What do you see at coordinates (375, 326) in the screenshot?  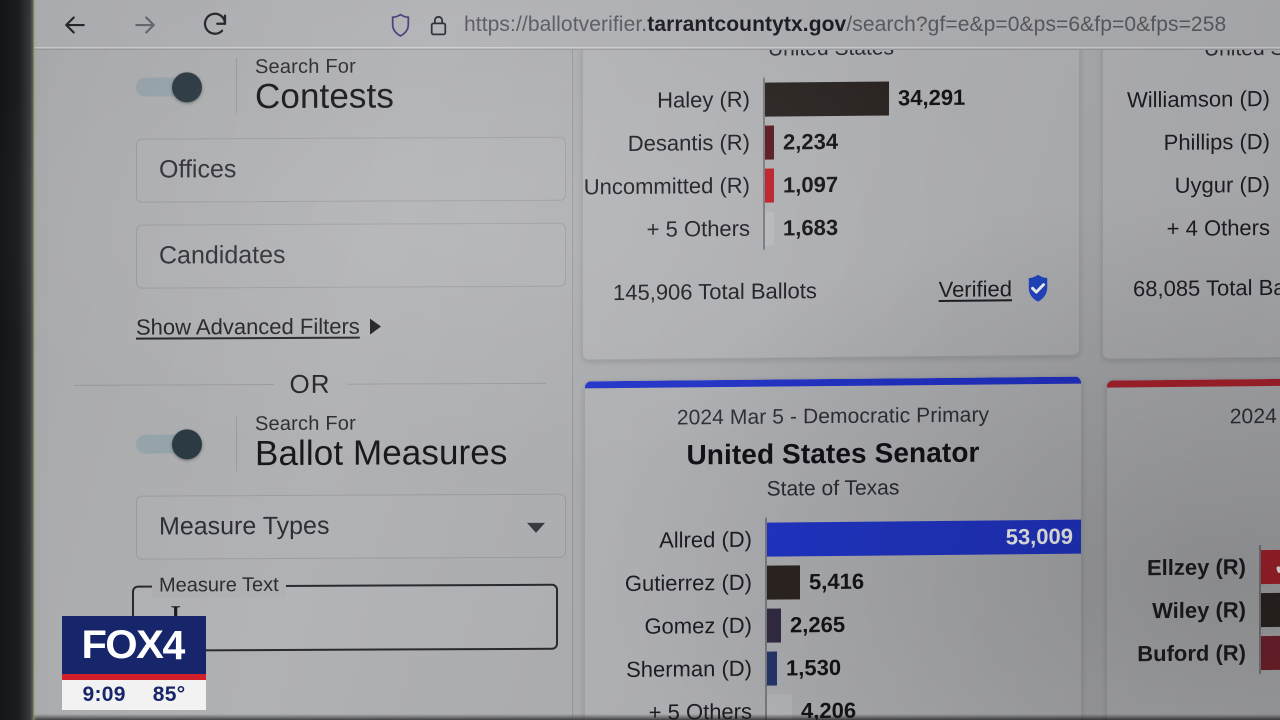 I see `chevron-right-icon` at bounding box center [375, 326].